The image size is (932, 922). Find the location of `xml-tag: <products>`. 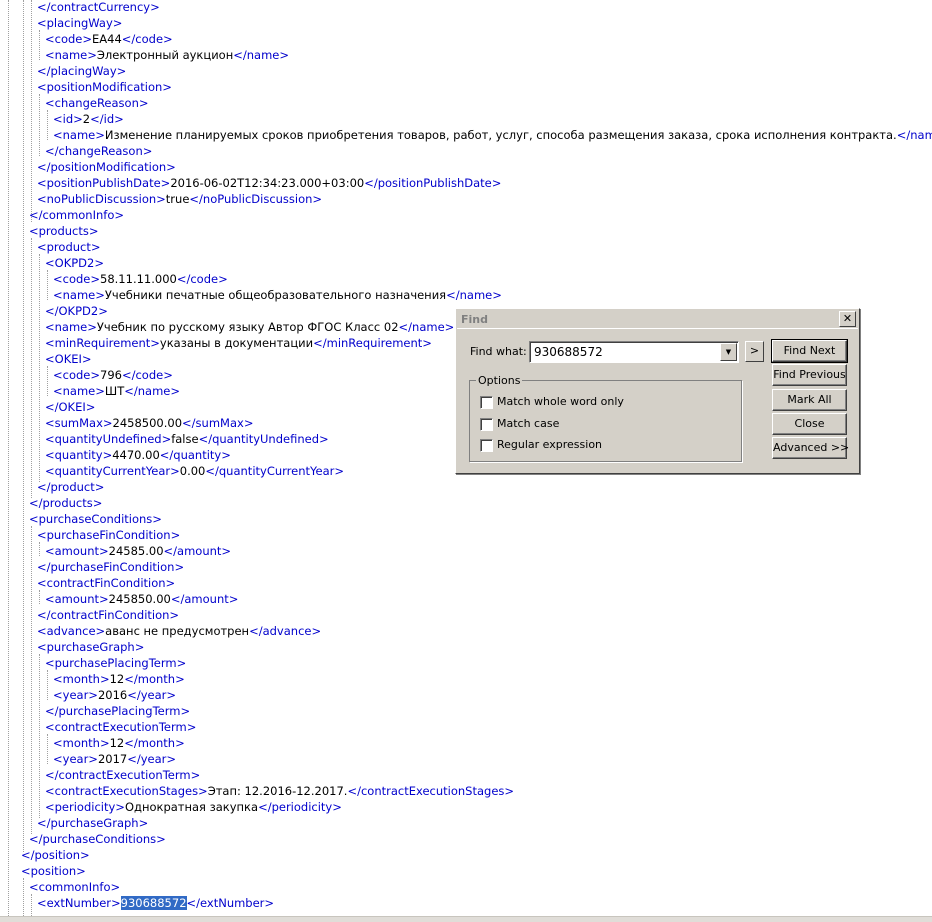

xml-tag: <products> is located at coordinates (64, 231).